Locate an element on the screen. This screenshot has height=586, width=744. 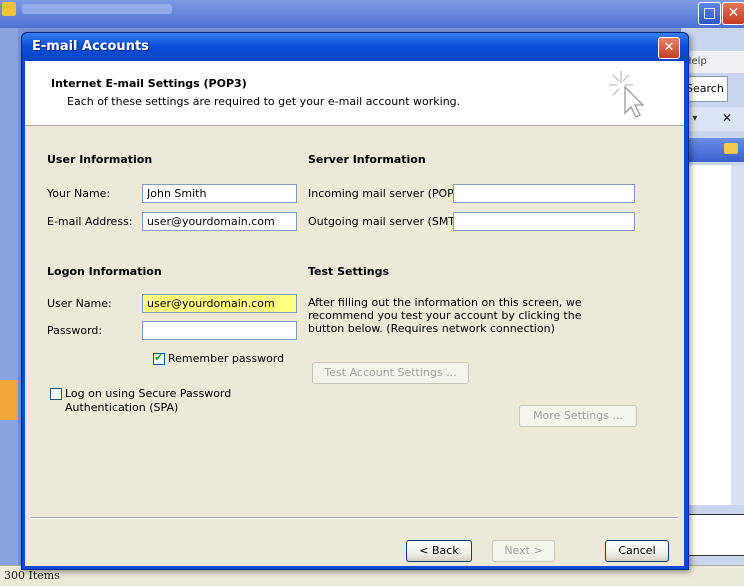
remember-password-label: Remember password is located at coordinates (226, 358).